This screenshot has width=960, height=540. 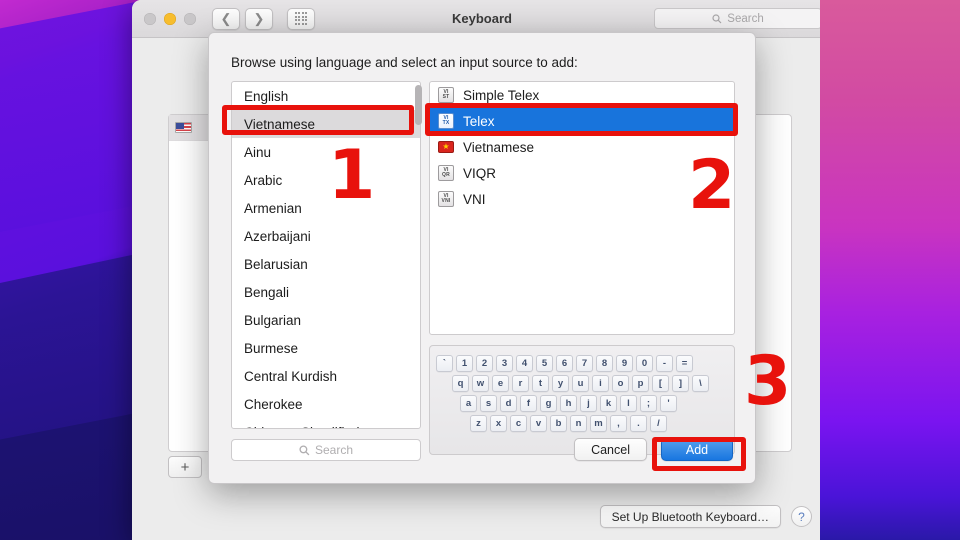 What do you see at coordinates (150, 18) in the screenshot?
I see `close-button` at bounding box center [150, 18].